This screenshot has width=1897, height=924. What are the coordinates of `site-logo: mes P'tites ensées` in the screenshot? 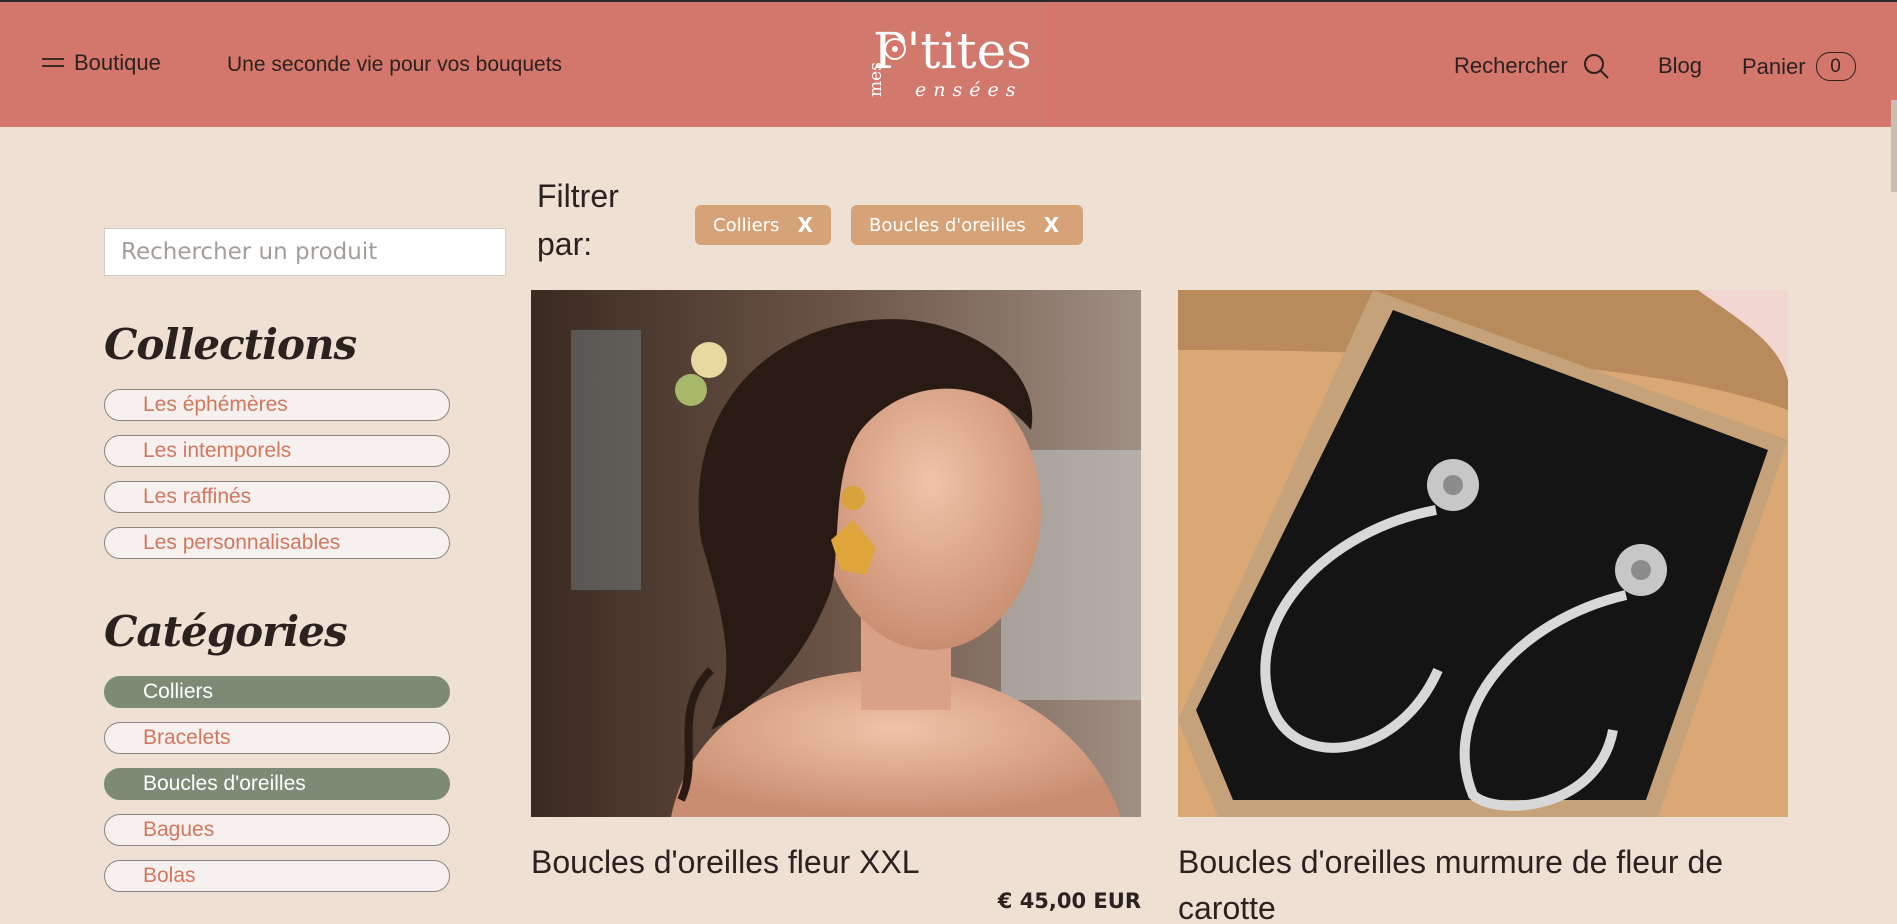 It's located at (945, 64).